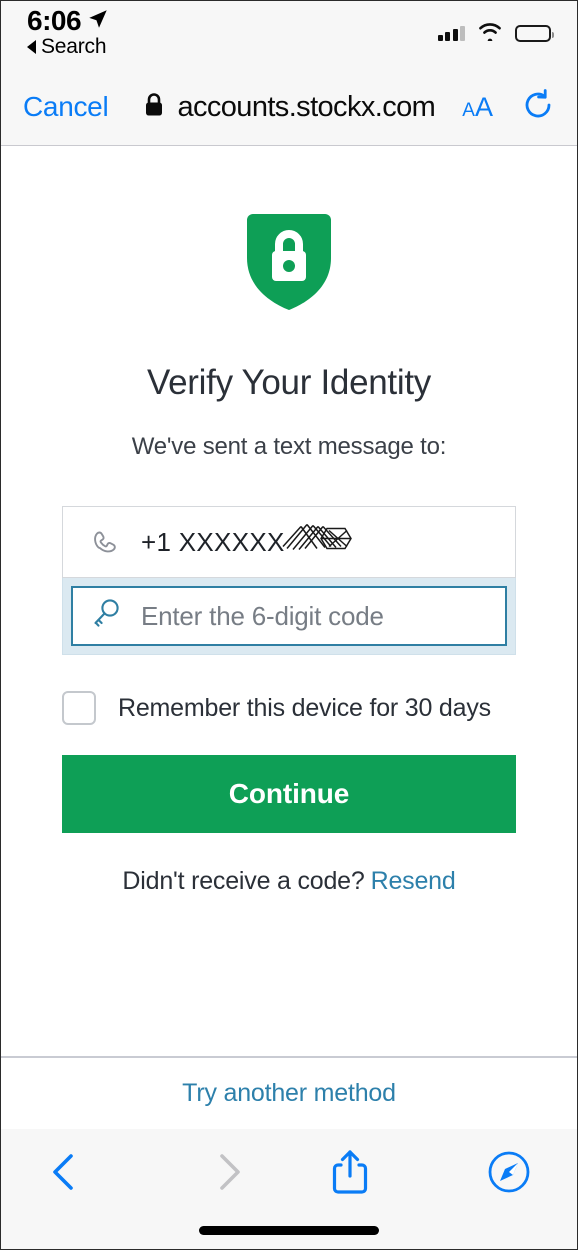 The height and width of the screenshot is (1250, 578). What do you see at coordinates (63, 1172) in the screenshot?
I see `chevron-left-icon` at bounding box center [63, 1172].